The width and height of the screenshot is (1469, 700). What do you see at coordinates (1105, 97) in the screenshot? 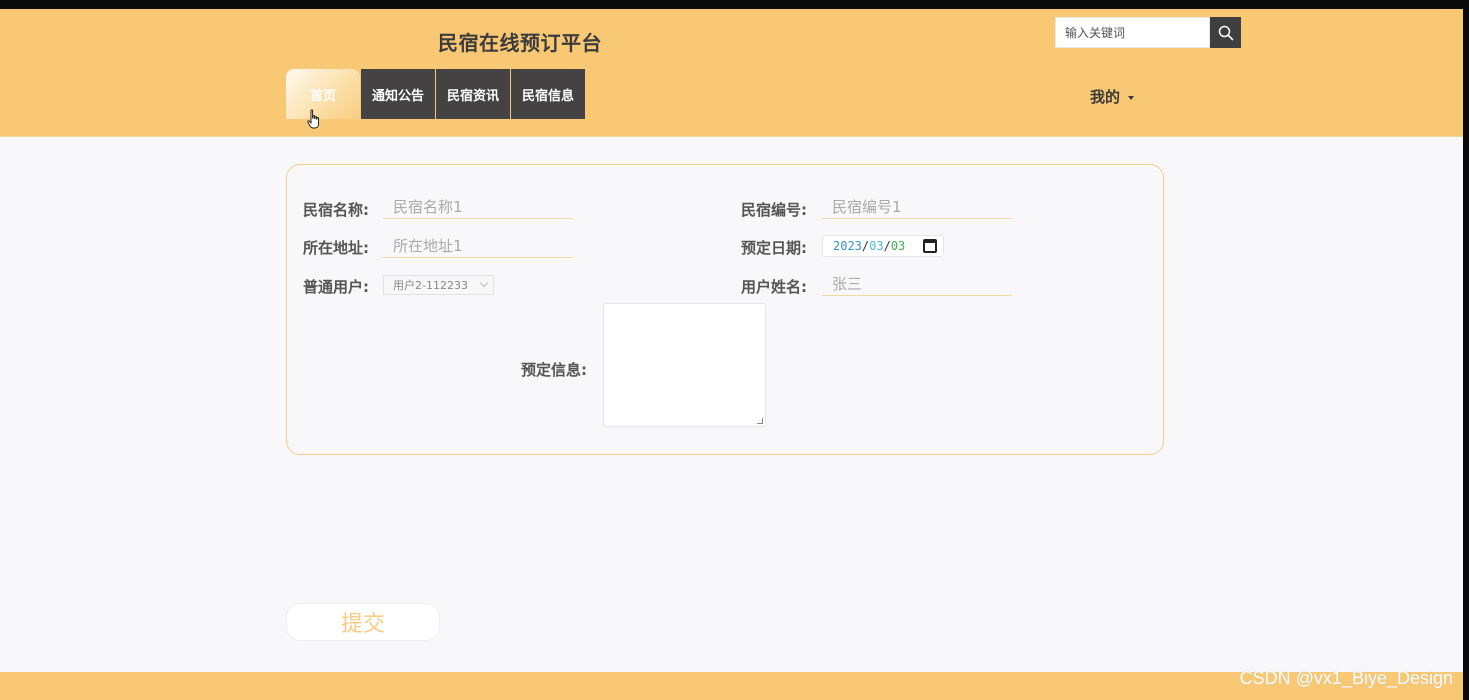
I see `user-menu-label: 我的` at bounding box center [1105, 97].